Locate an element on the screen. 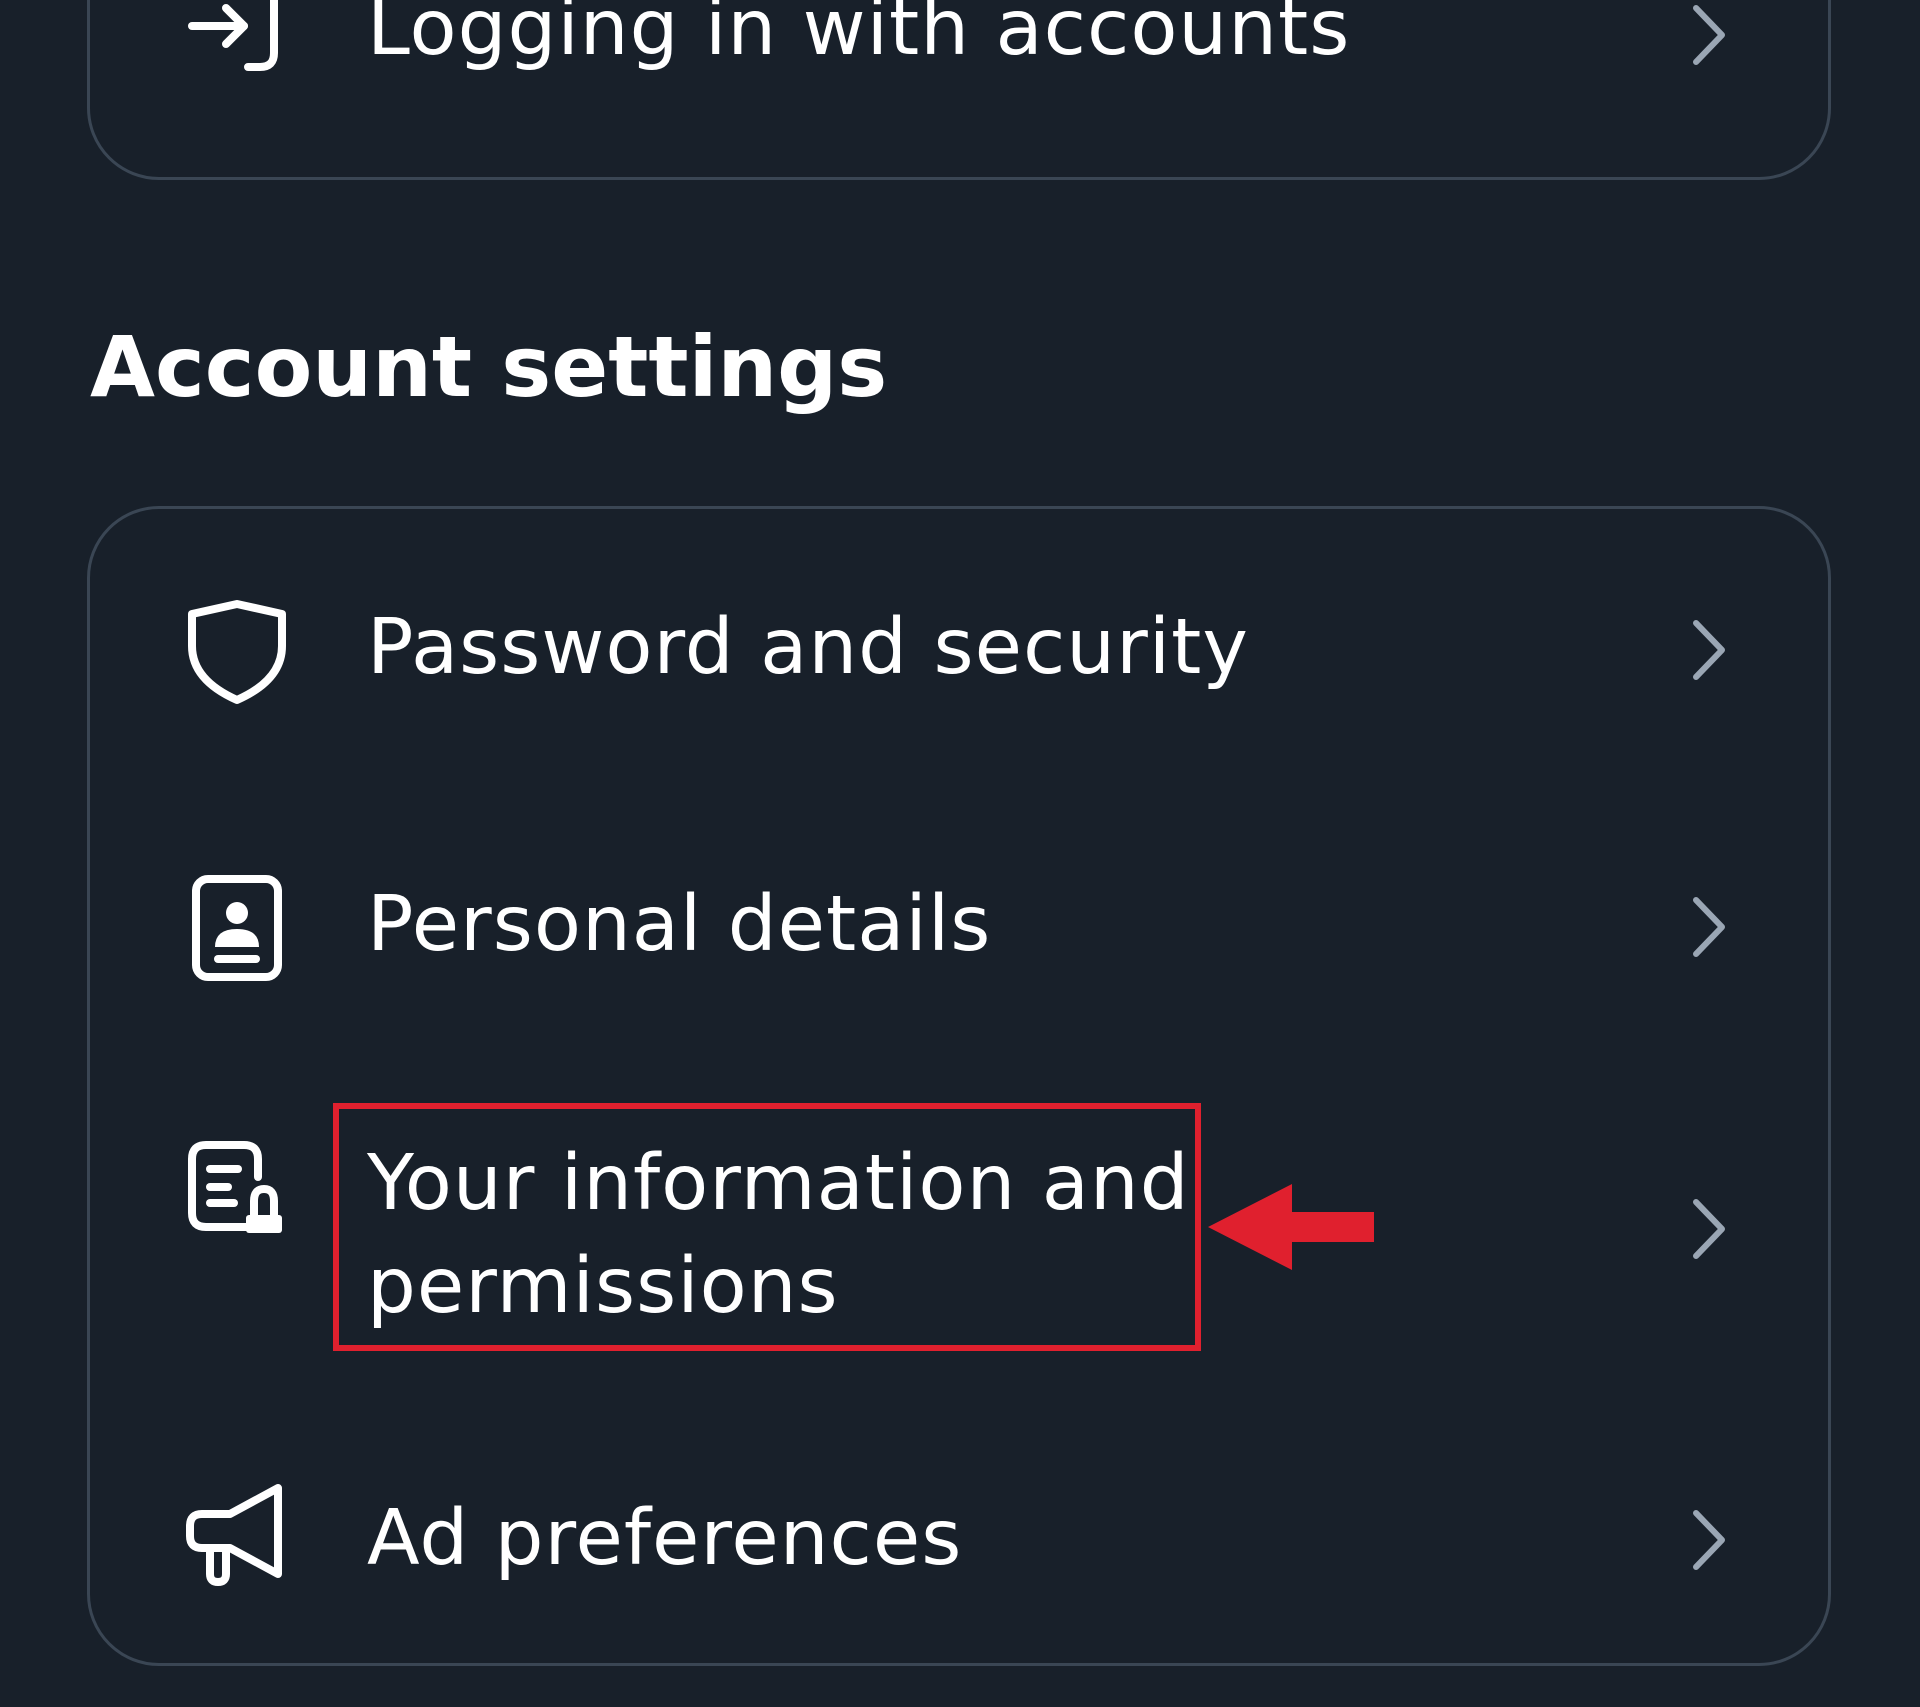  logging-in-with-accounts-label: Logging in with accounts is located at coordinates (859, 36).